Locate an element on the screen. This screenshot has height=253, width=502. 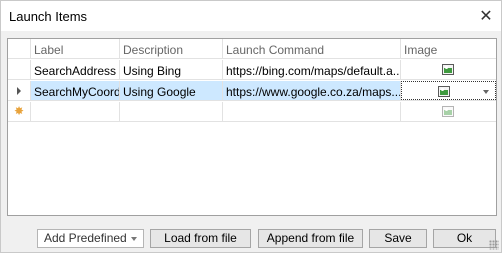
close-button: ✕ is located at coordinates (486, 16).